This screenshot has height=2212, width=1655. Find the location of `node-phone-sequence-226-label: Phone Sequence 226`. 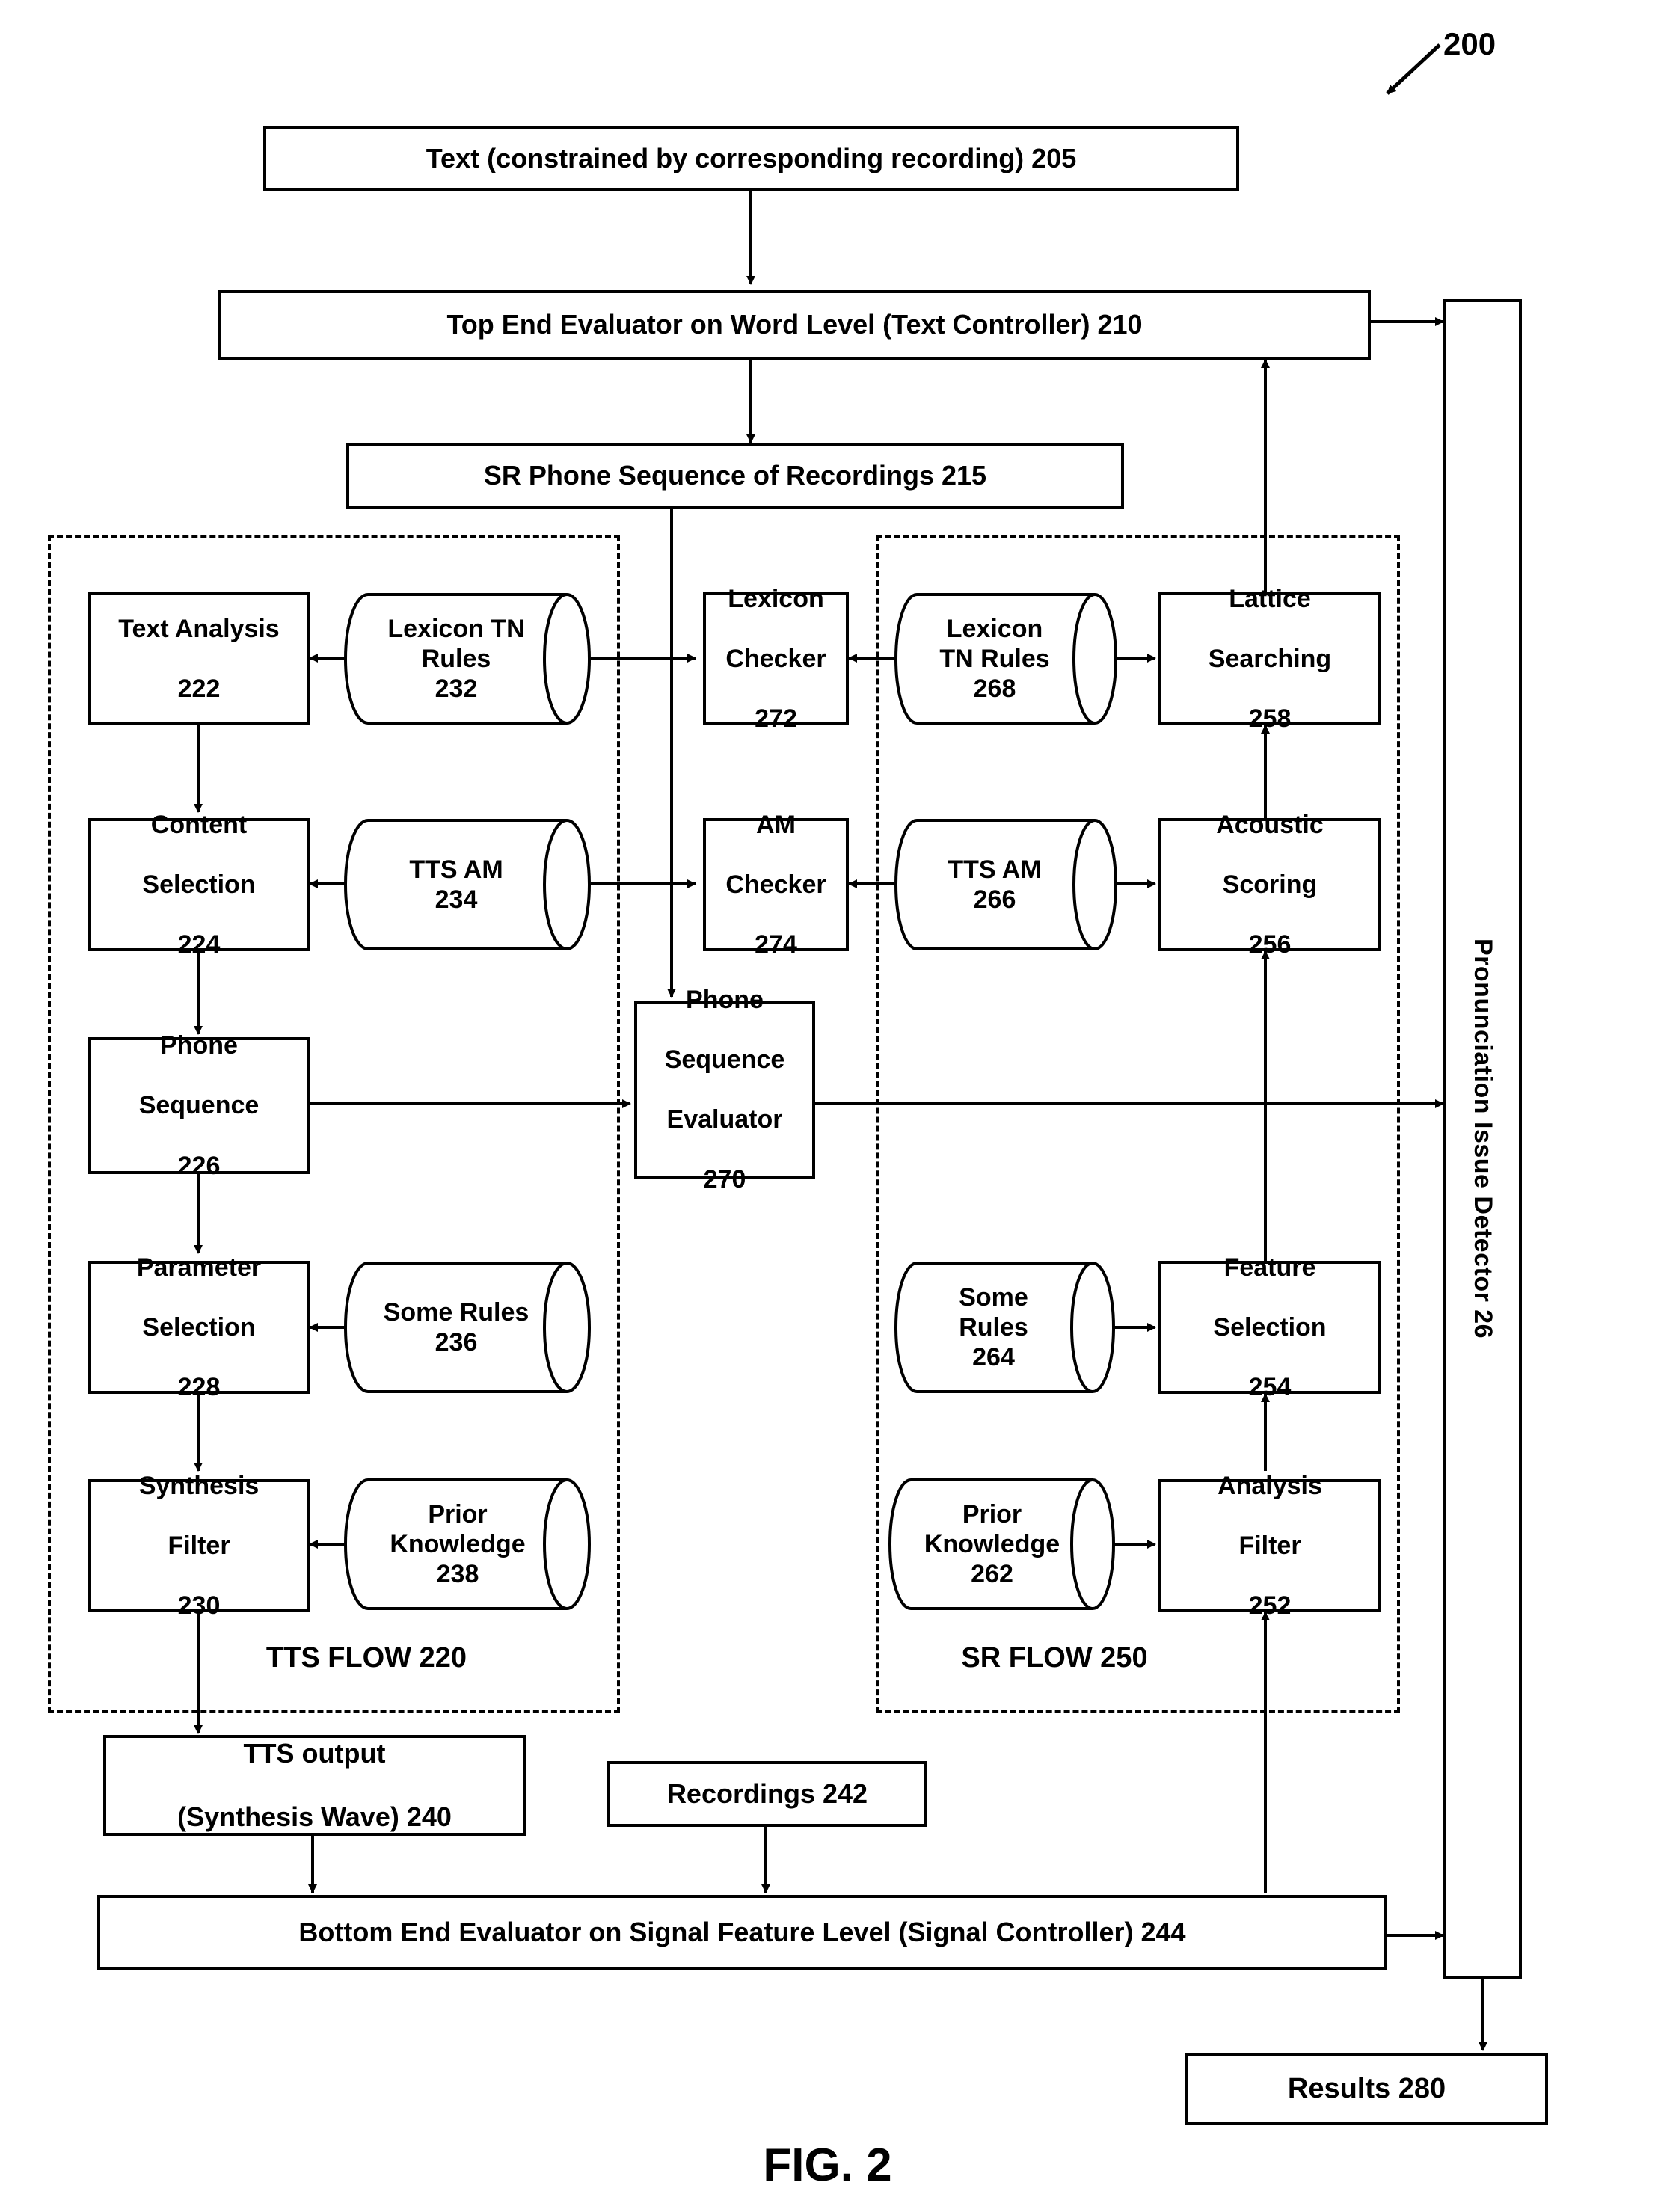

node-phone-sequence-226-label: Phone Sequence 226 is located at coordinates (199, 1105).